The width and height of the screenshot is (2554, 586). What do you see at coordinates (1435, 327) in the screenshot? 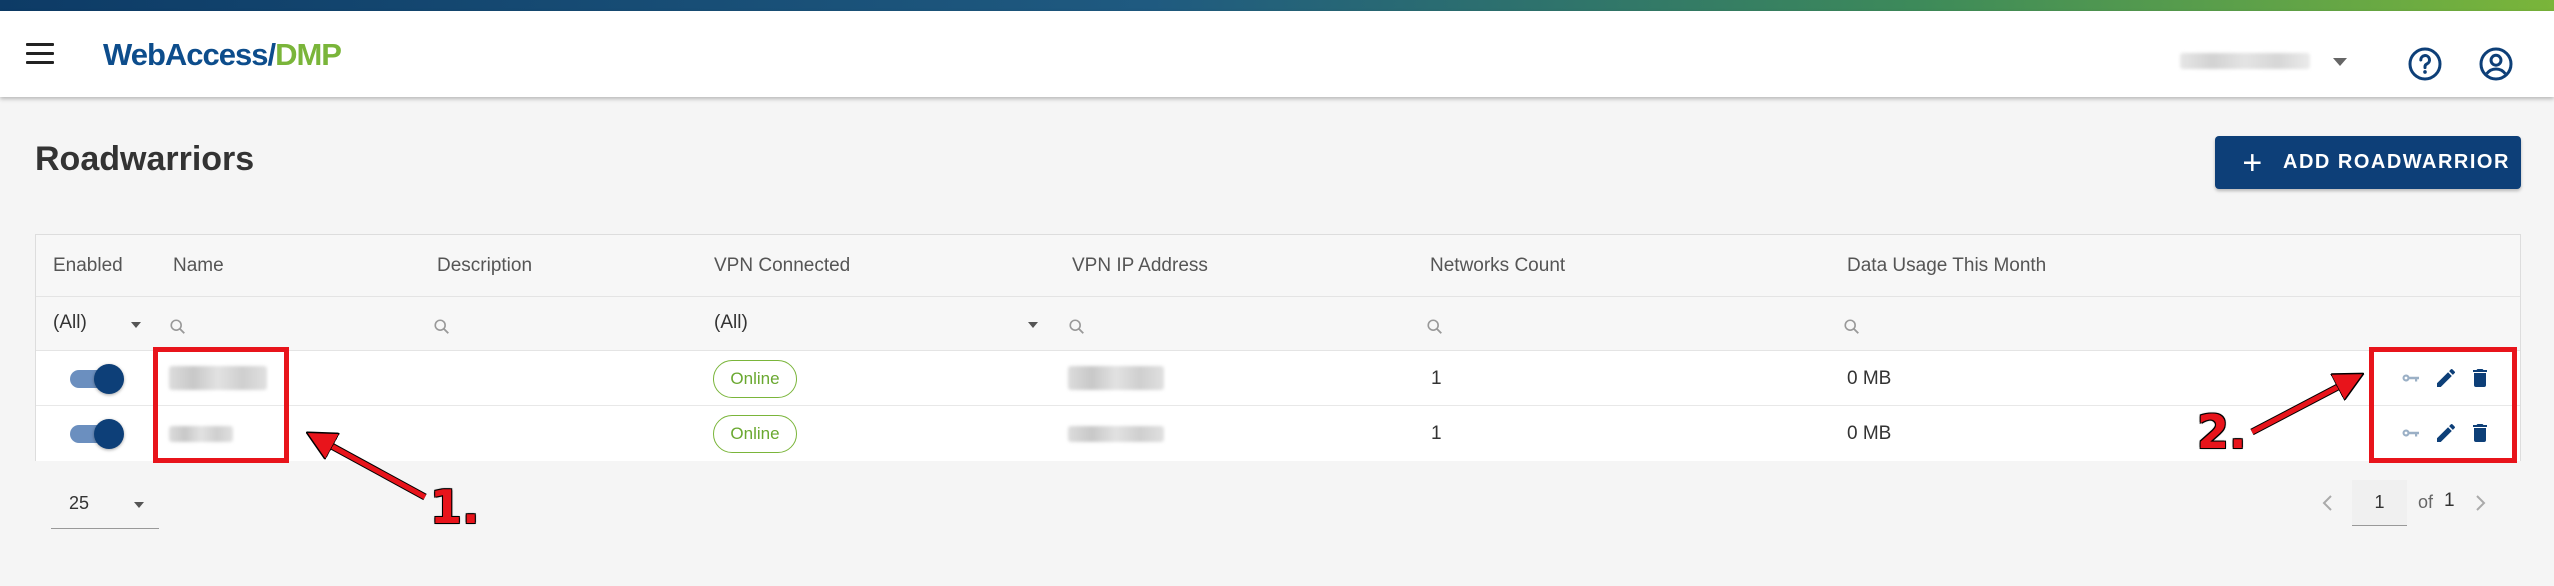
I see `networks-count-filter-search-icon` at bounding box center [1435, 327].